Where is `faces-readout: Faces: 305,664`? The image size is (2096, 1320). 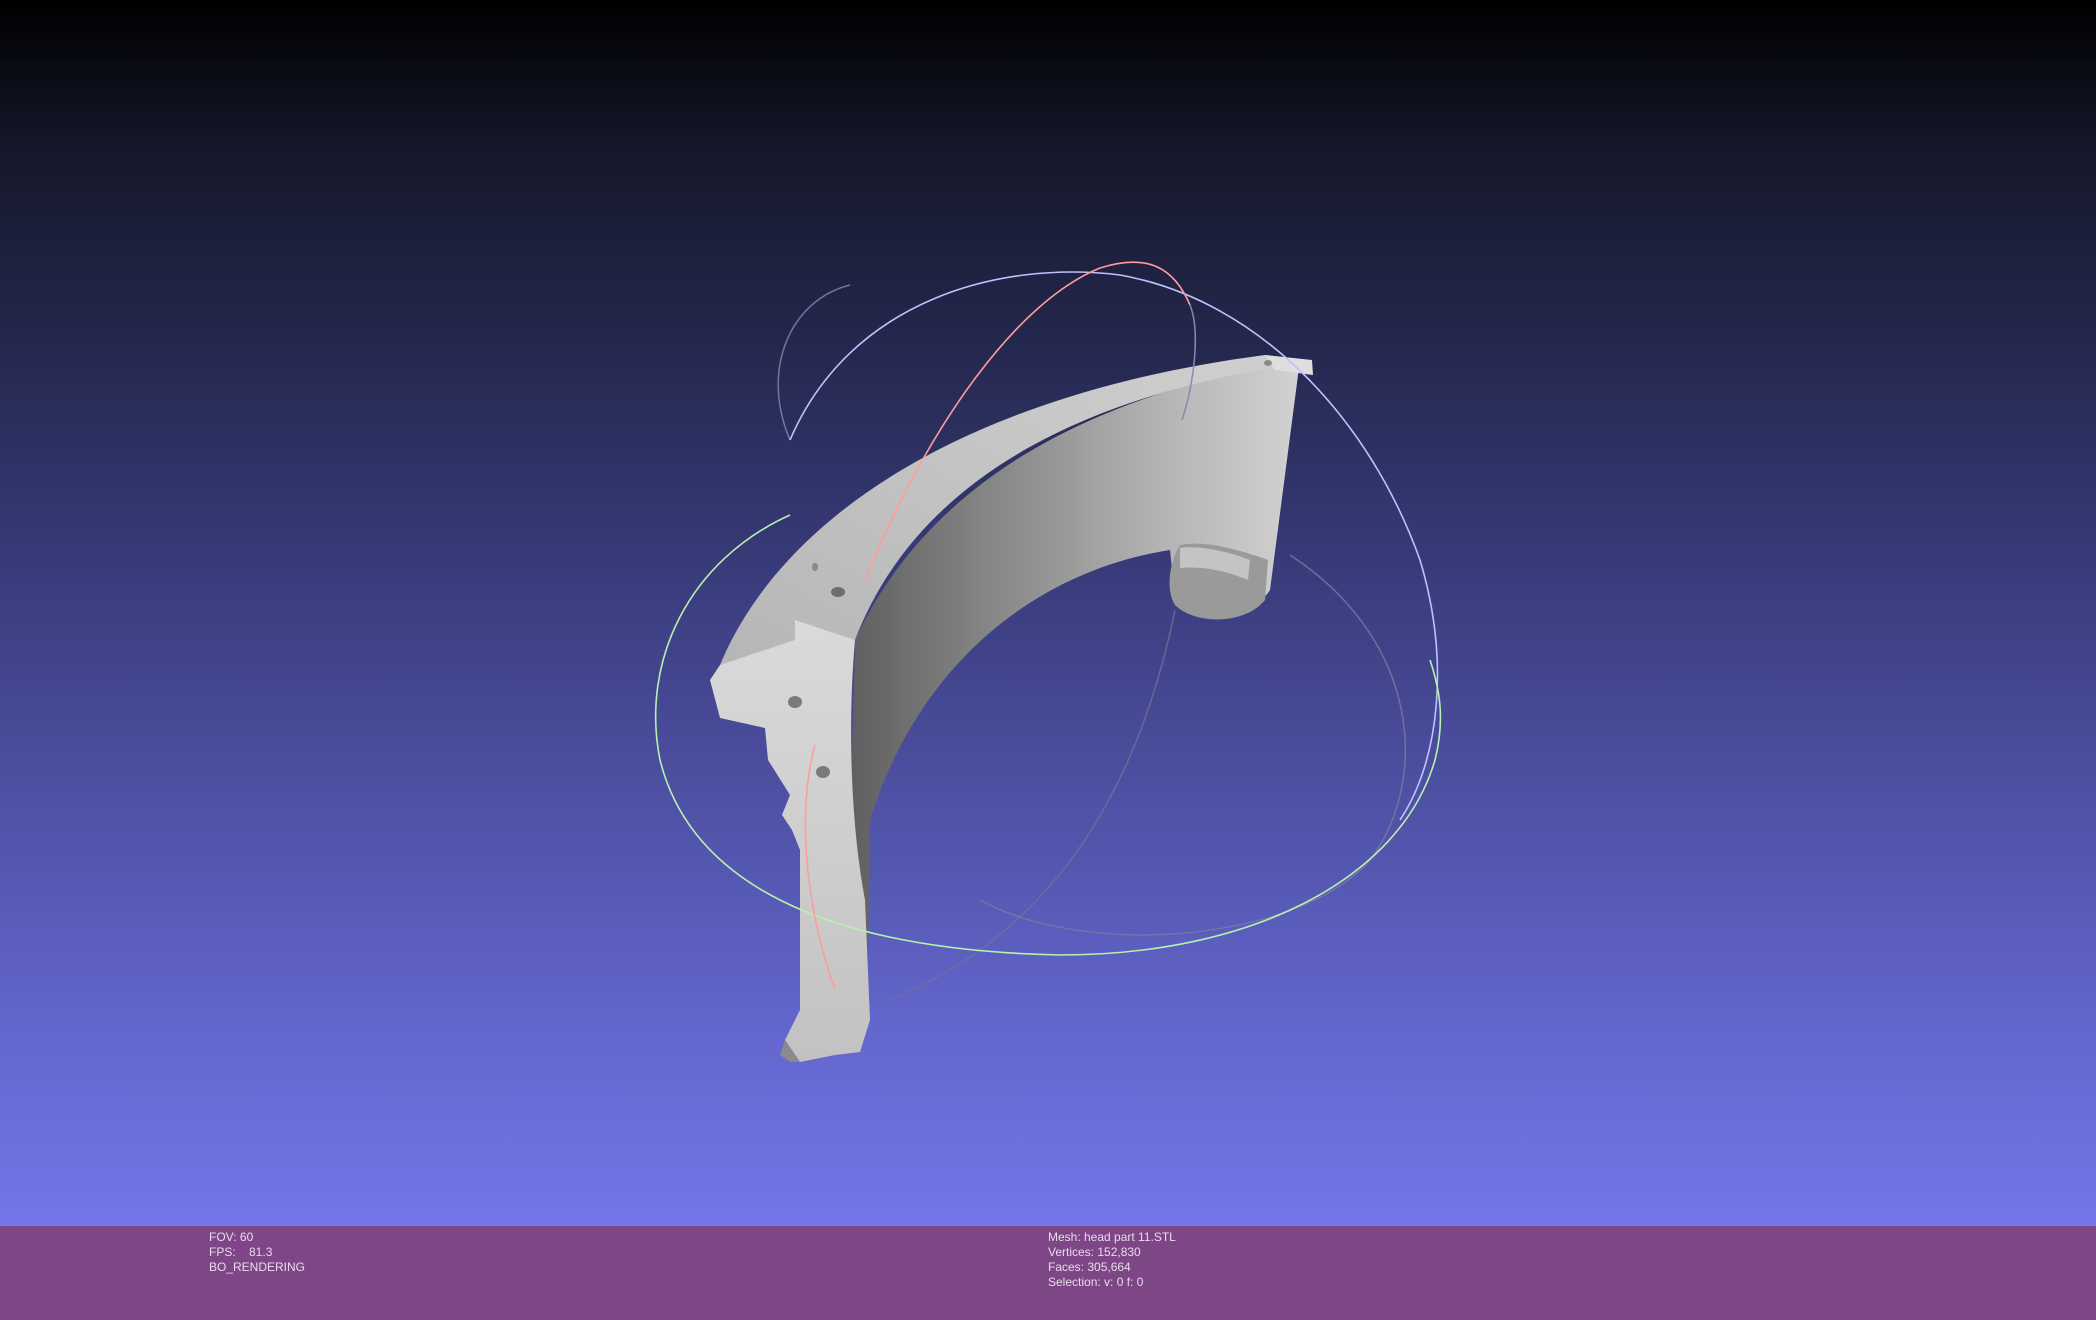
faces-readout: Faces: 305,664 is located at coordinates (1089, 1267).